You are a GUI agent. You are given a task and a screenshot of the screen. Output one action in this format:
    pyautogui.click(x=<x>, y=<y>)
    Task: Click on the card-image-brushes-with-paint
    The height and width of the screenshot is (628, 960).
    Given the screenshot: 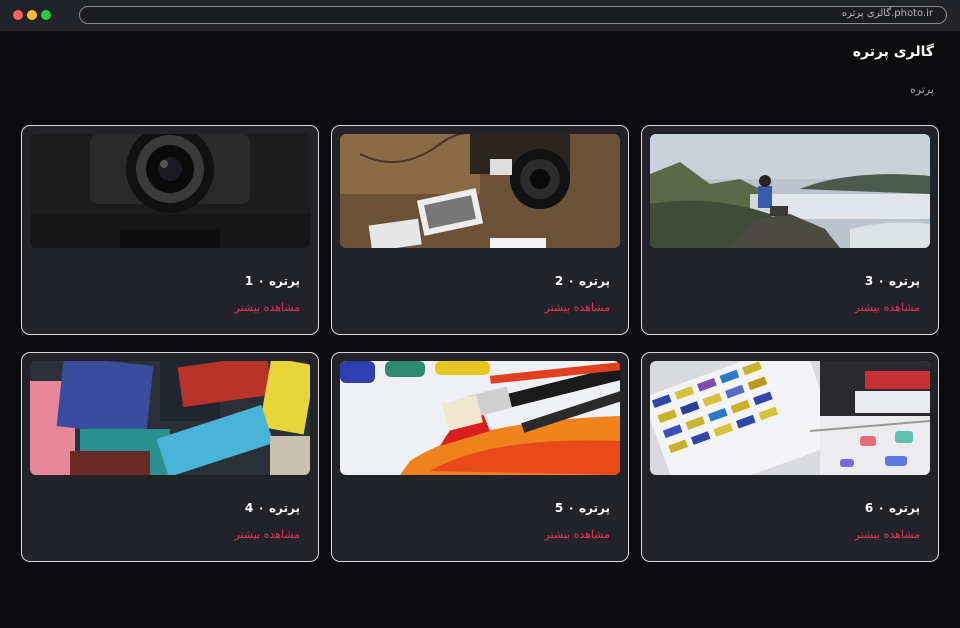 What is the action you would take?
    pyautogui.click(x=480, y=418)
    